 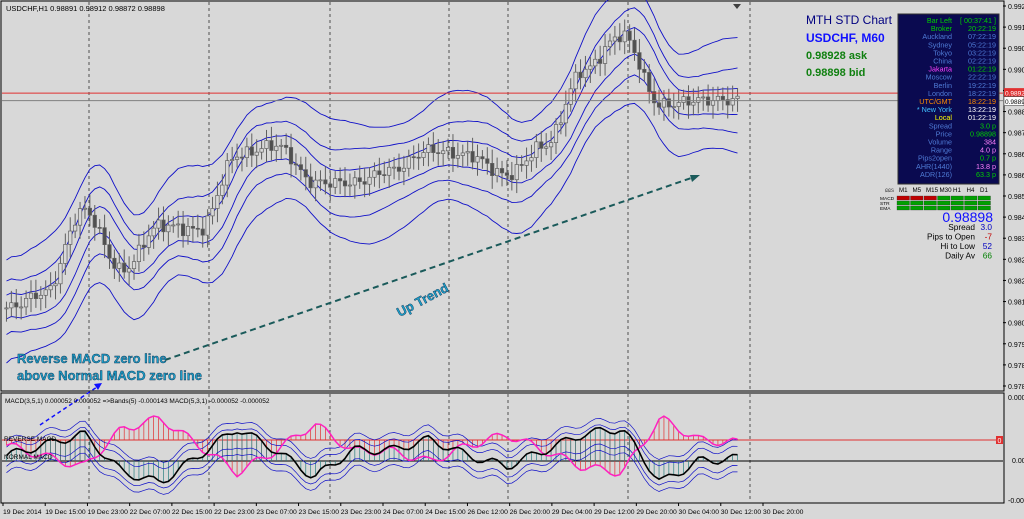 I want to click on stats-label: Hi to Low, so click(x=958, y=246).